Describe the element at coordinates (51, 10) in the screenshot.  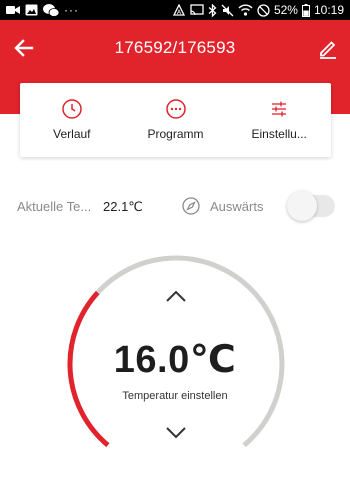
I see `wechat-icon` at that location.